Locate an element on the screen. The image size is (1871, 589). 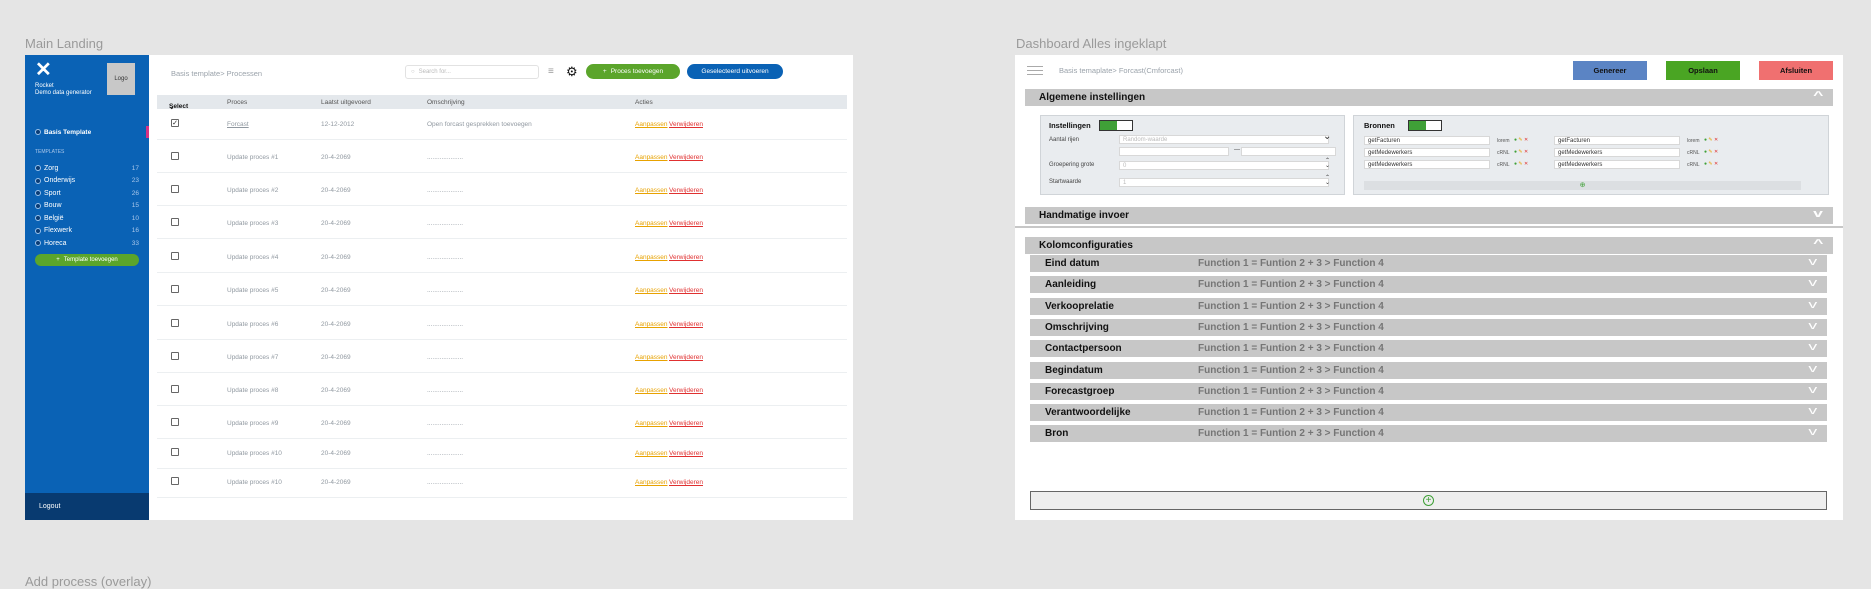
start-value-input: 1 is located at coordinates (1224, 182).